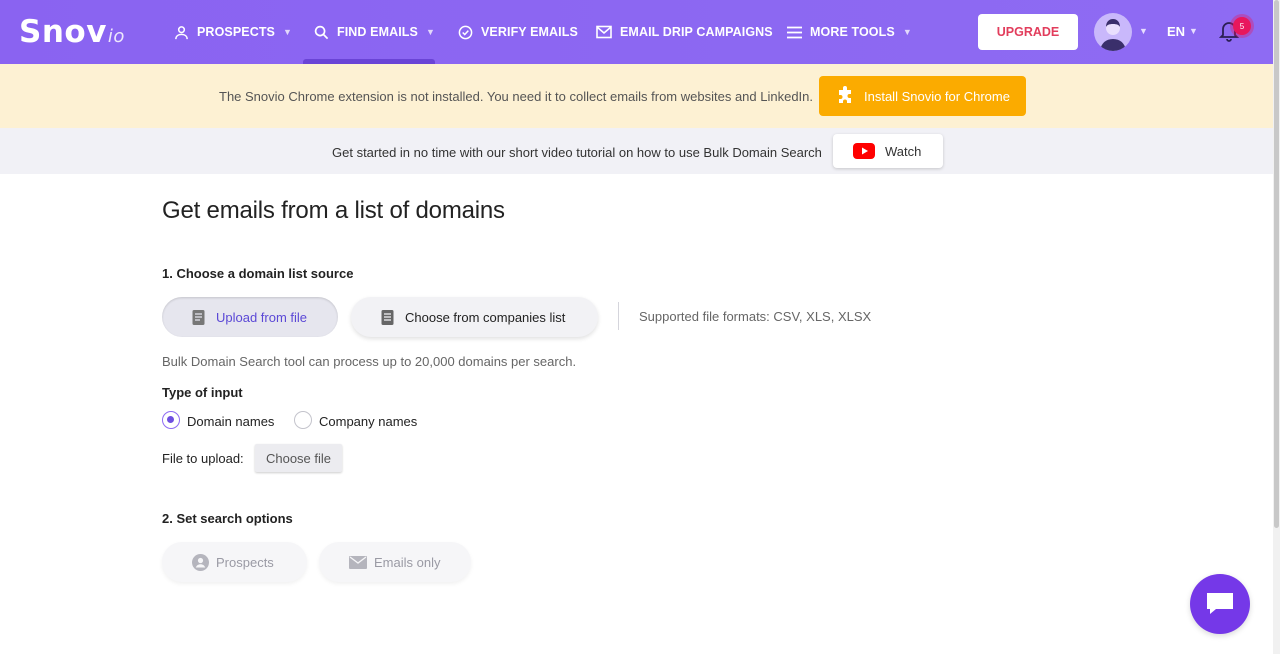 This screenshot has width=1280, height=654. What do you see at coordinates (407, 562) in the screenshot?
I see `emails-only-option-label: Emails only` at bounding box center [407, 562].